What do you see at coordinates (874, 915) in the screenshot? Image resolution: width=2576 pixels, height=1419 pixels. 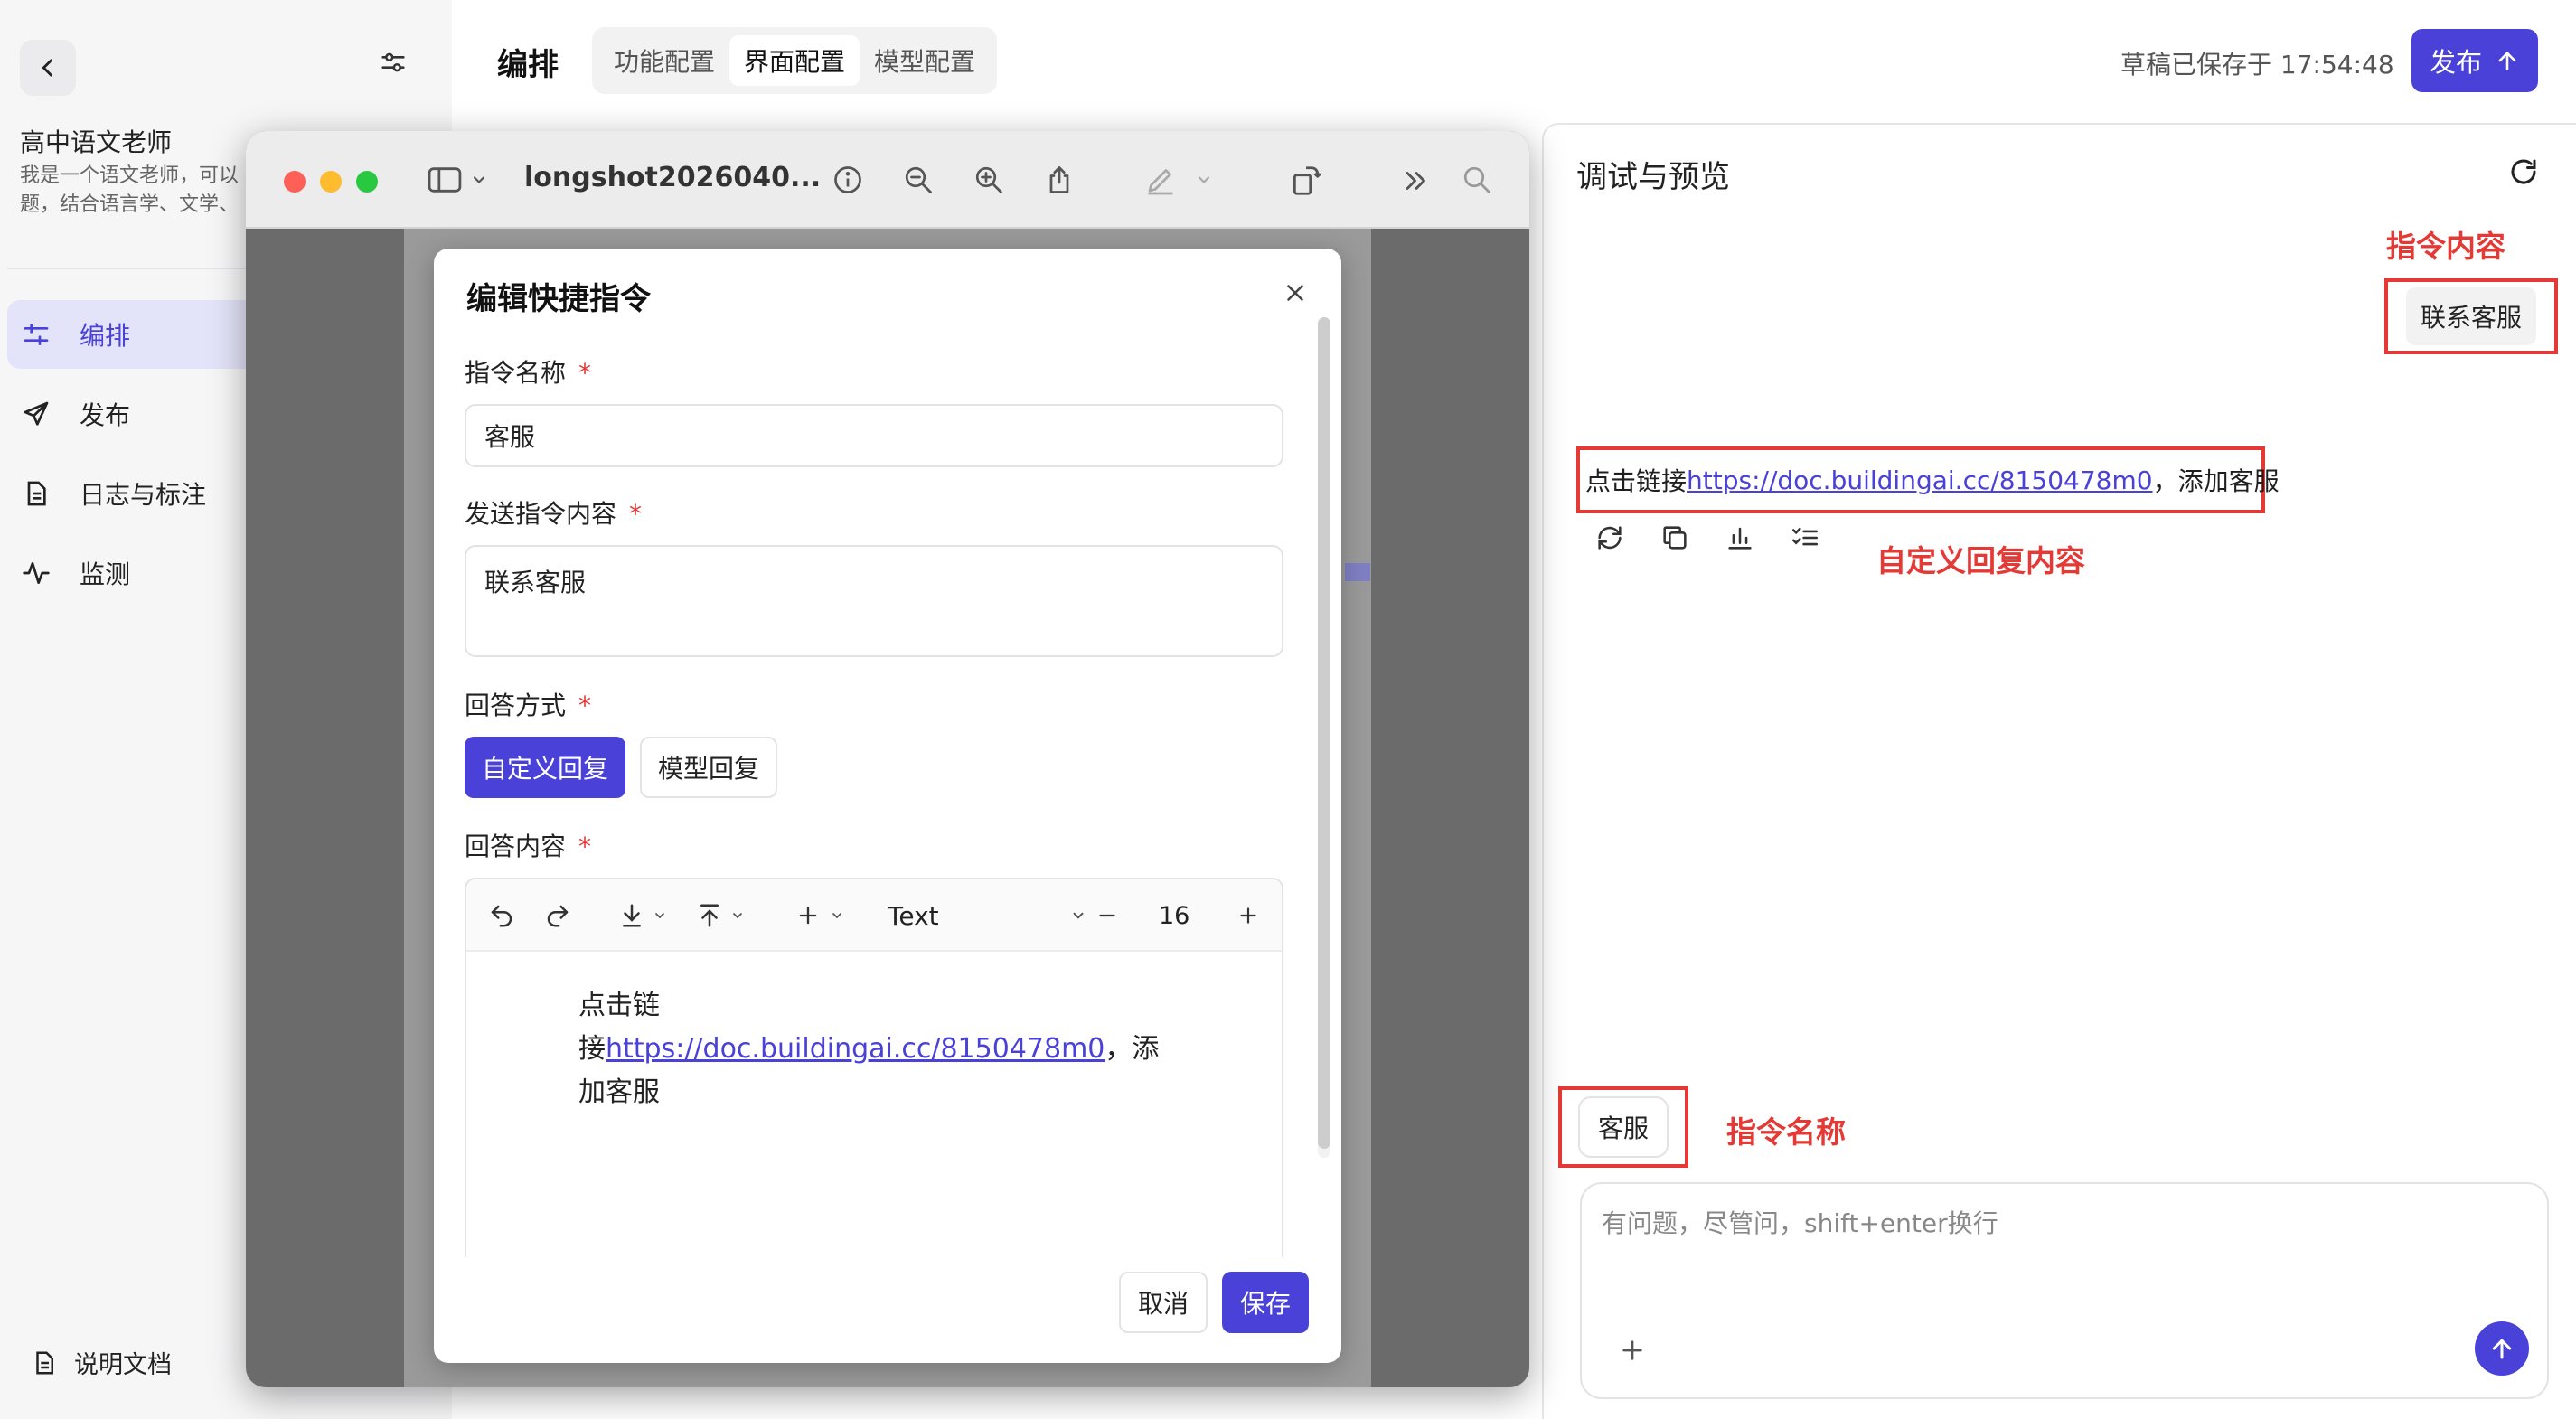 I see `editor-toolbar: Text 16` at bounding box center [874, 915].